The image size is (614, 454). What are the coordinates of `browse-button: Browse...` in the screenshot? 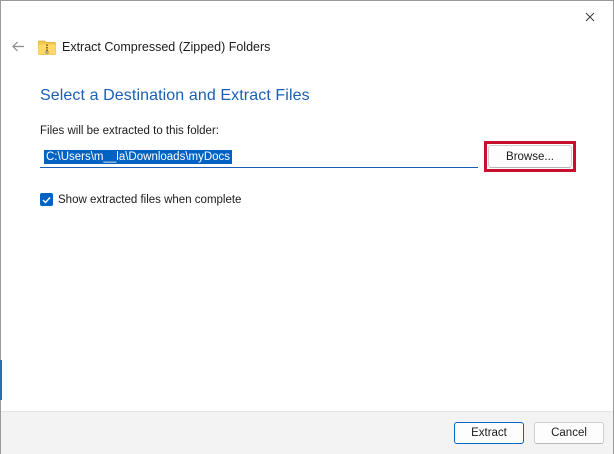 It's located at (530, 156).